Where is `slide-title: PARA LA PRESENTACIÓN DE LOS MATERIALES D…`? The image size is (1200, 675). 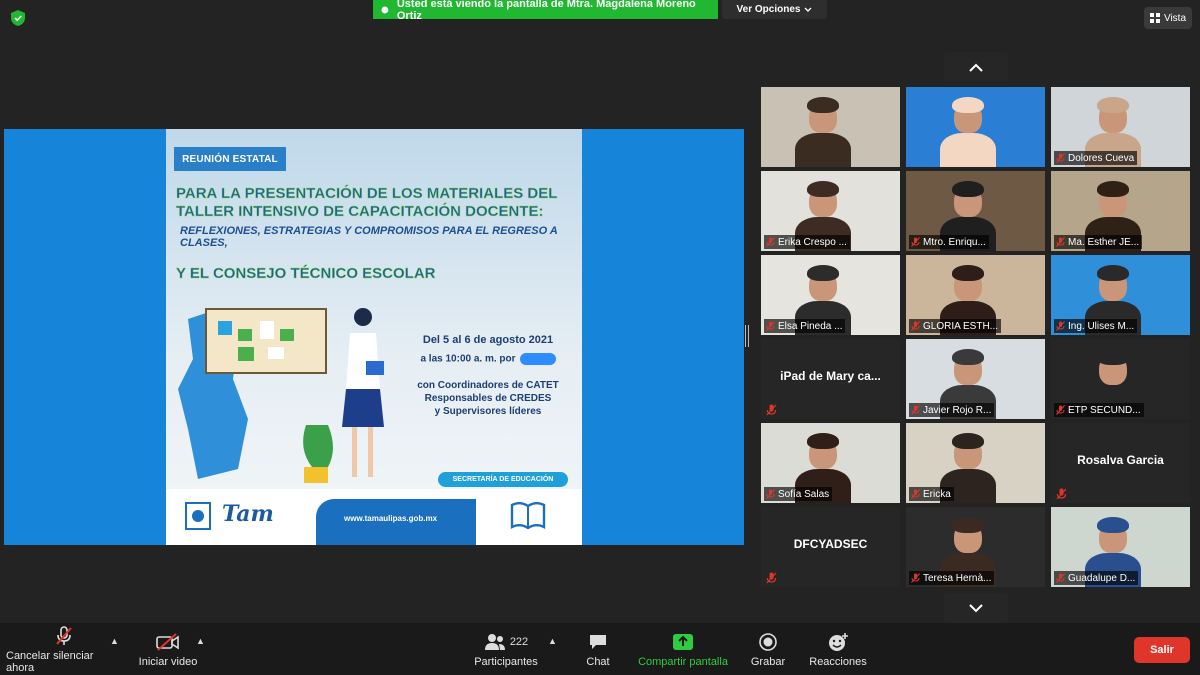
slide-title: PARA LA PRESENTACIÓN DE LOS MATERIALES D… is located at coordinates (376, 203).